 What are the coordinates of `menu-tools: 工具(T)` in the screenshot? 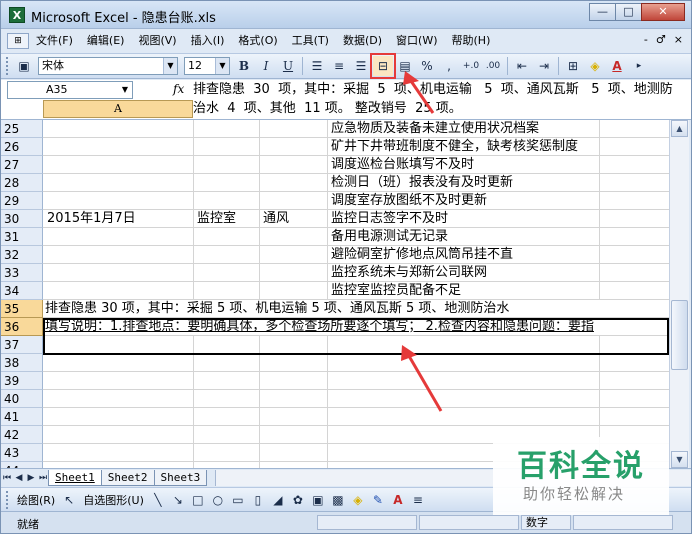 It's located at (310, 41).